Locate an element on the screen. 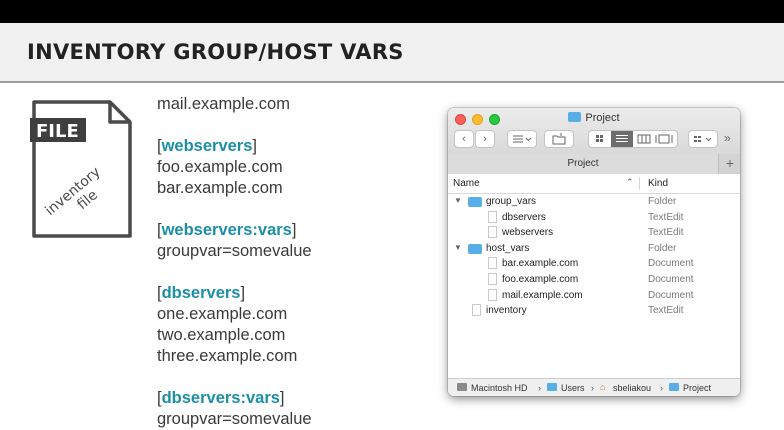 Image resolution: width=784 pixels, height=430 pixels. view-mode-control is located at coordinates (633, 139).